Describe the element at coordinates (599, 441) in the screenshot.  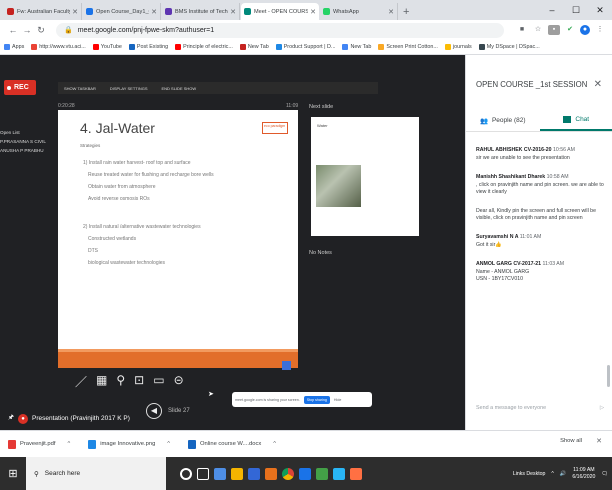
I see `close-downloads-icon: ✕` at that location.